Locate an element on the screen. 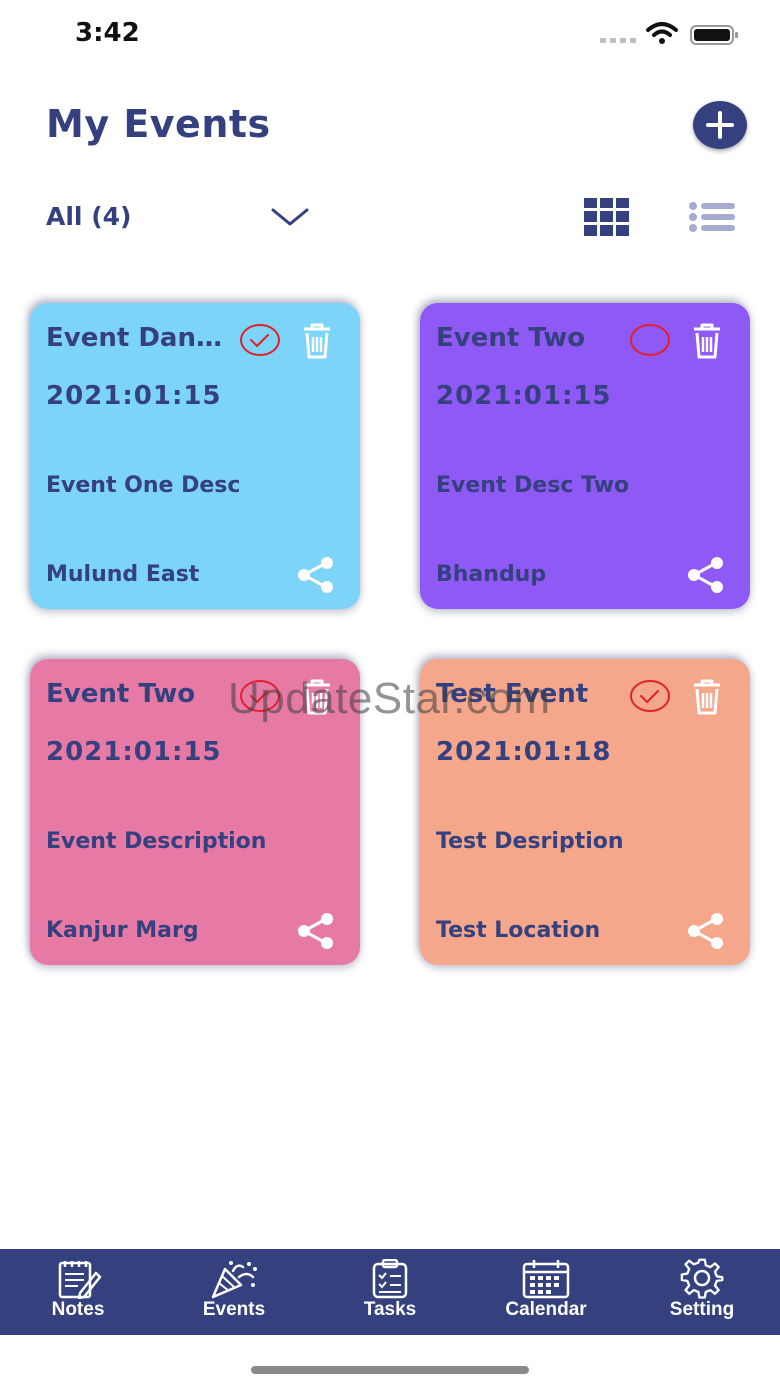 This screenshot has height=1387, width=780. event-date: 2021:01:18 is located at coordinates (524, 752).